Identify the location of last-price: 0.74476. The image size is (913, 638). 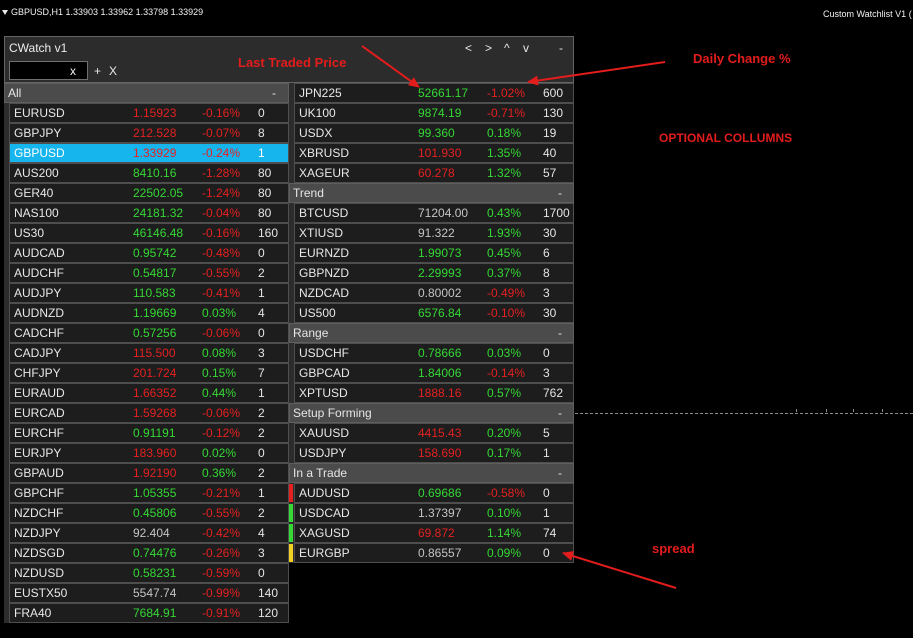
(155, 553).